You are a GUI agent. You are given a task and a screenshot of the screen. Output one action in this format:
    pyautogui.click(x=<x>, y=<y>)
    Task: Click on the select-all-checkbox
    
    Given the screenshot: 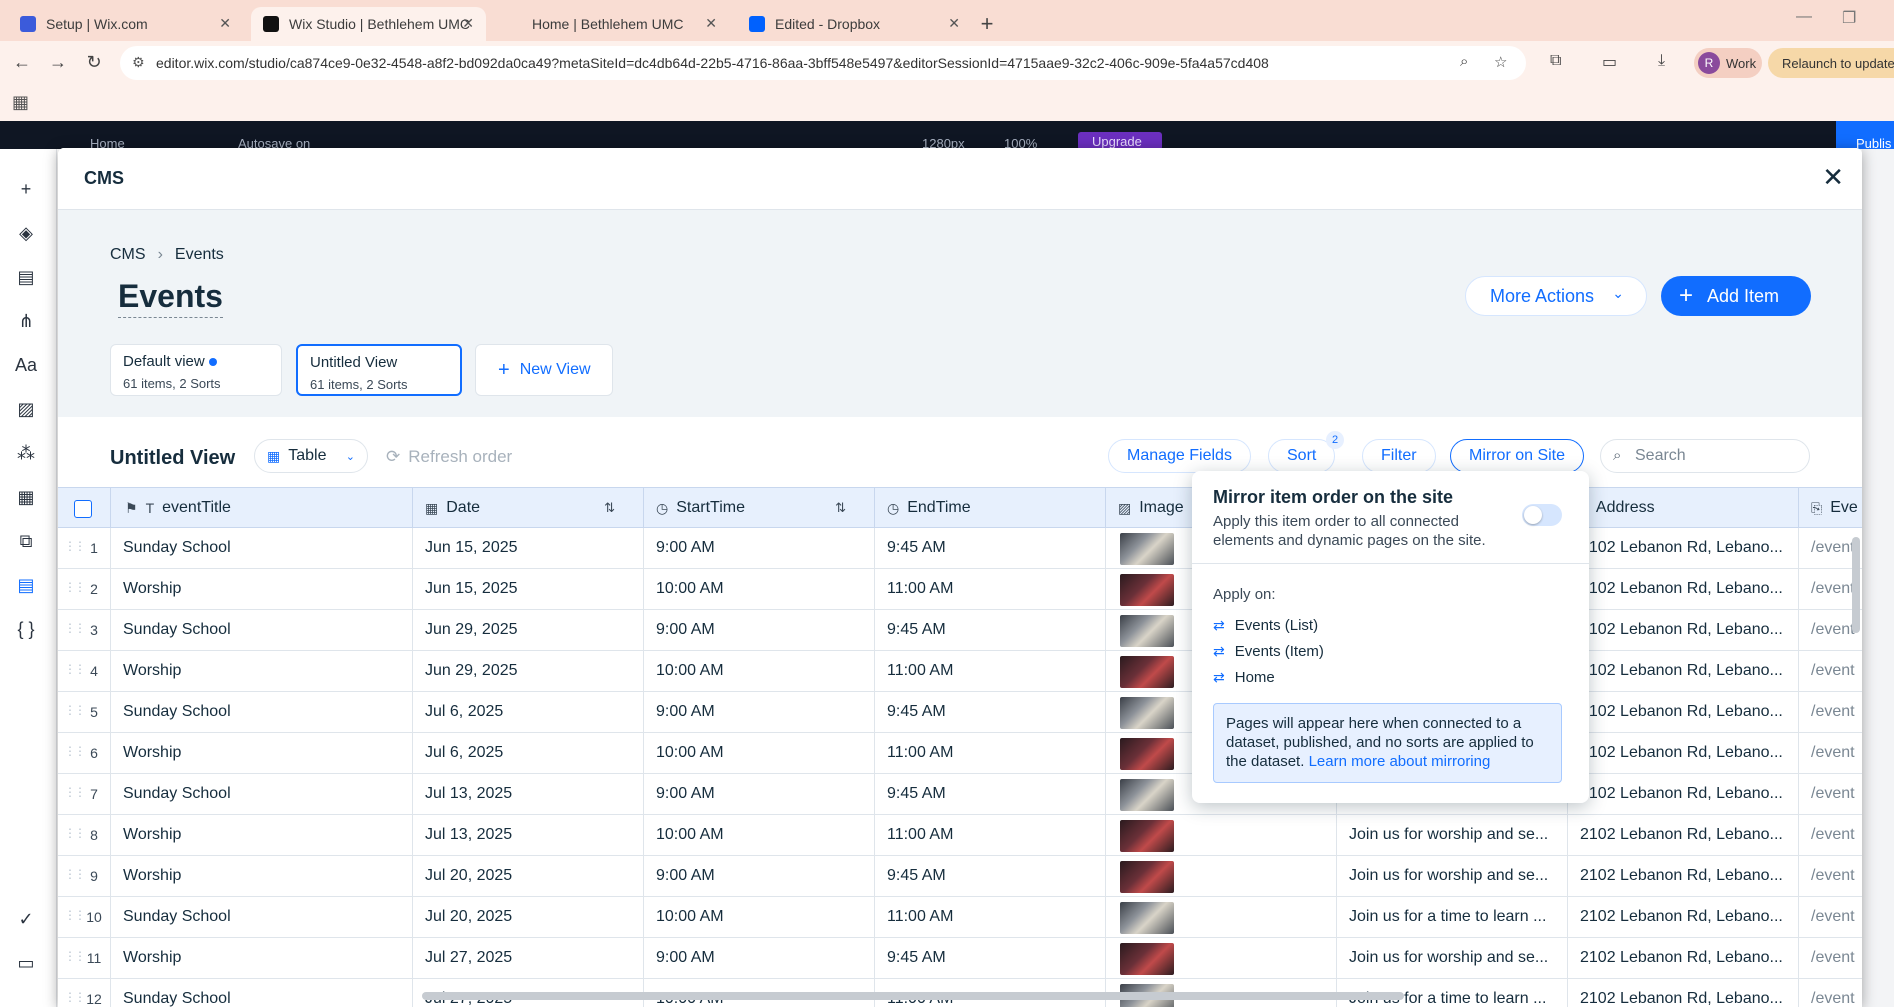 What is the action you would take?
    pyautogui.click(x=83, y=509)
    